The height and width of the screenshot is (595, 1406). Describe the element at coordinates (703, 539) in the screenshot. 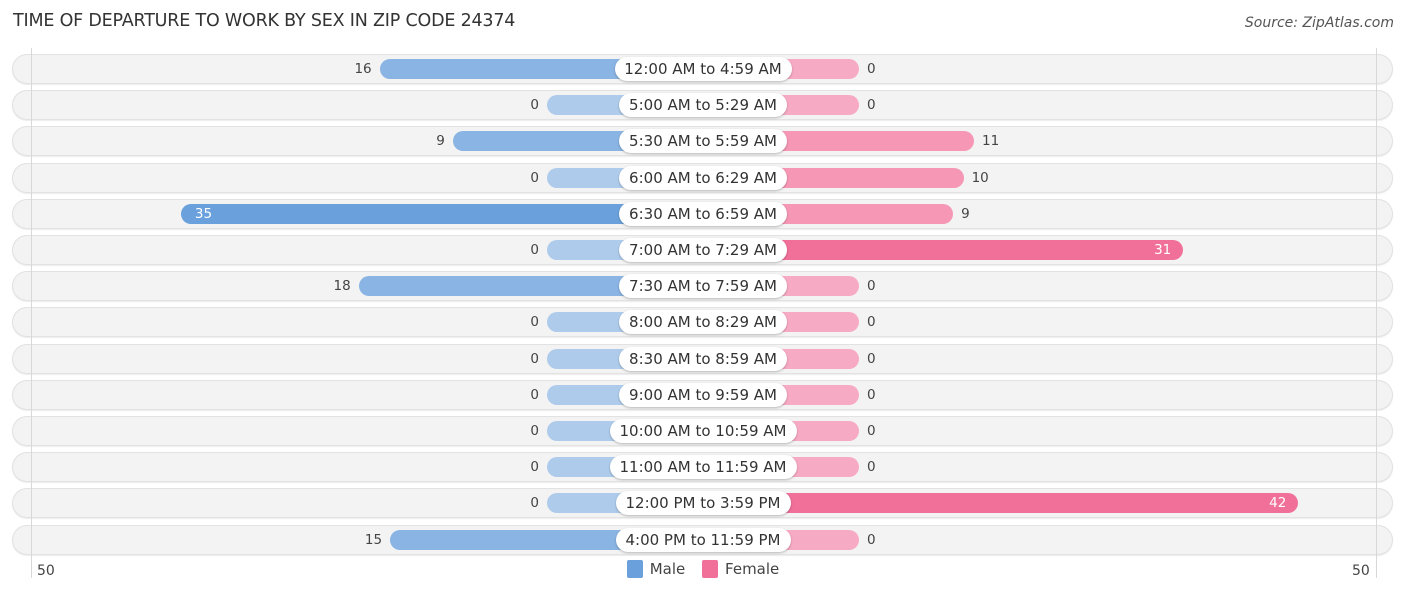

I see `category-label: 4:00 PM to 11:59 PM` at that location.